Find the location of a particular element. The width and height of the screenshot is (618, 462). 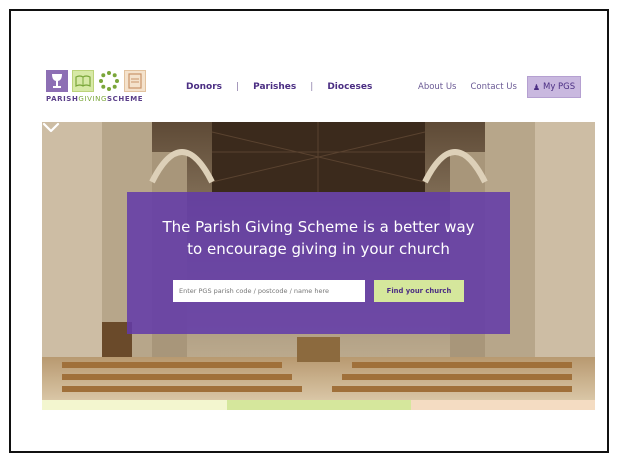

color-band is located at coordinates (318, 405).